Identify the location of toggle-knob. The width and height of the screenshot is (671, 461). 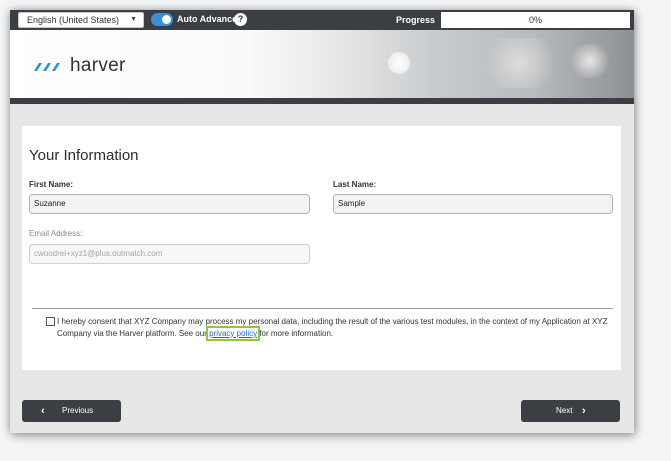
(166, 19).